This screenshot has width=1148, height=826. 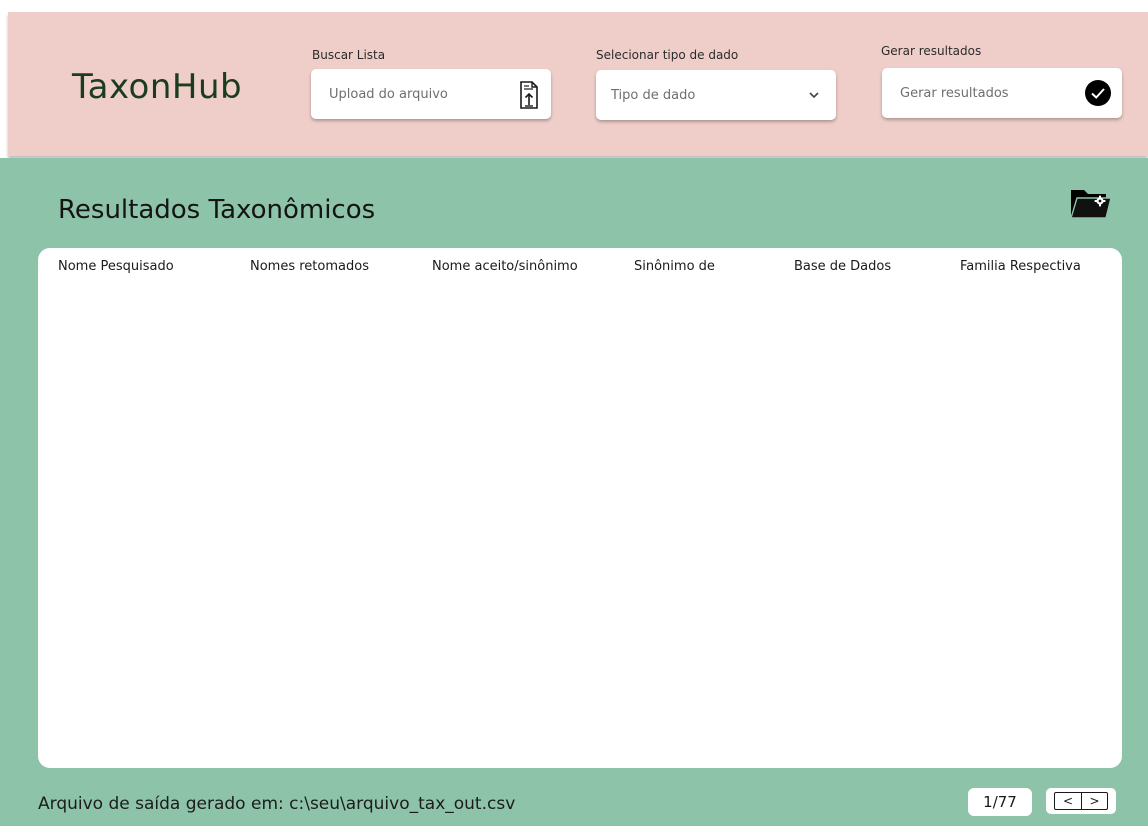 I want to click on generate-button-text: Gerar resultados, so click(x=954, y=93).